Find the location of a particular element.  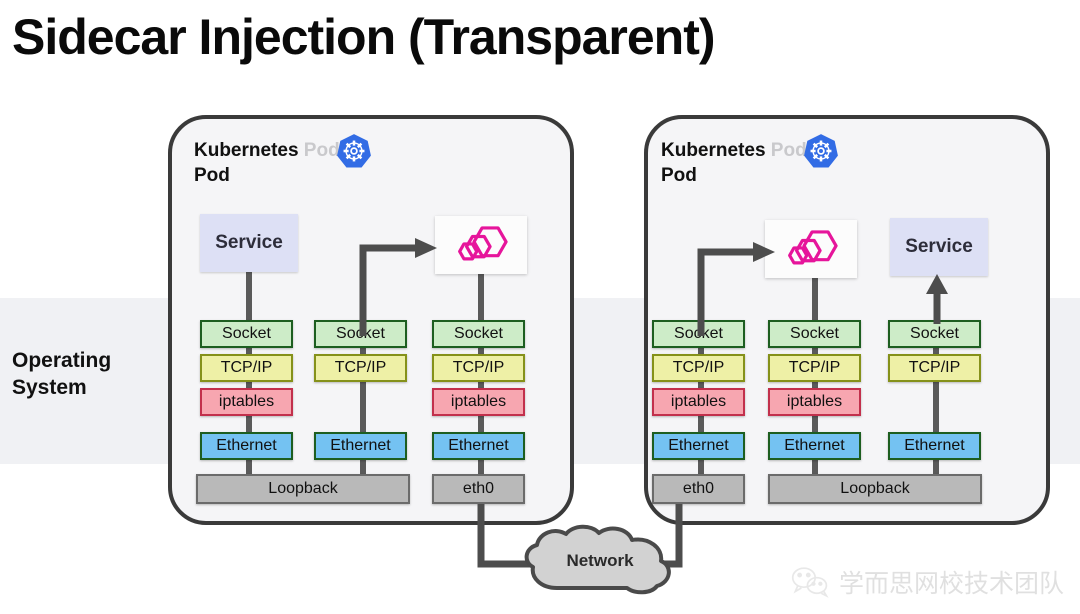

pod-left-envoy-box is located at coordinates (481, 245).